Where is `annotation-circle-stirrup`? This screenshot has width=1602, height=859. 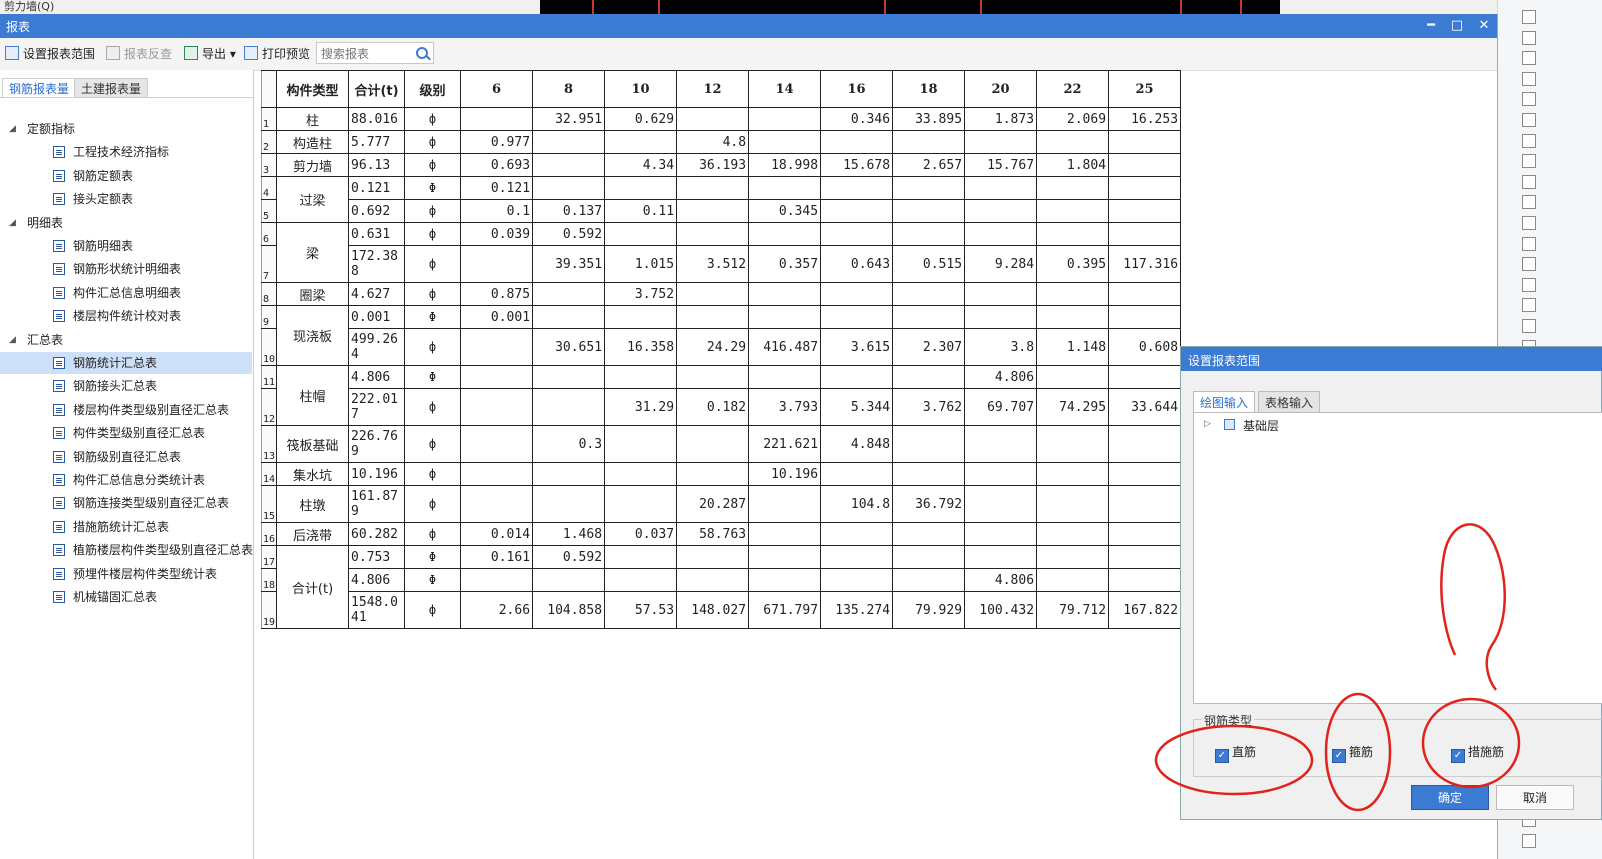
annotation-circle-stirrup is located at coordinates (1358, 752).